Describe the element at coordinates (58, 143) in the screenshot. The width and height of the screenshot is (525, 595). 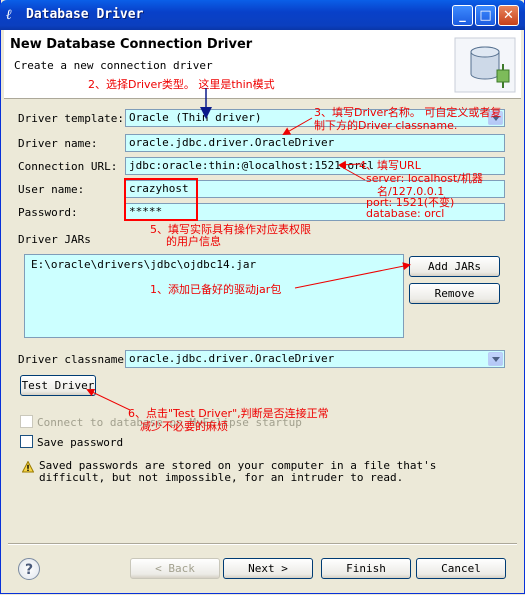
I see `driver-name-label: Driver name:` at that location.